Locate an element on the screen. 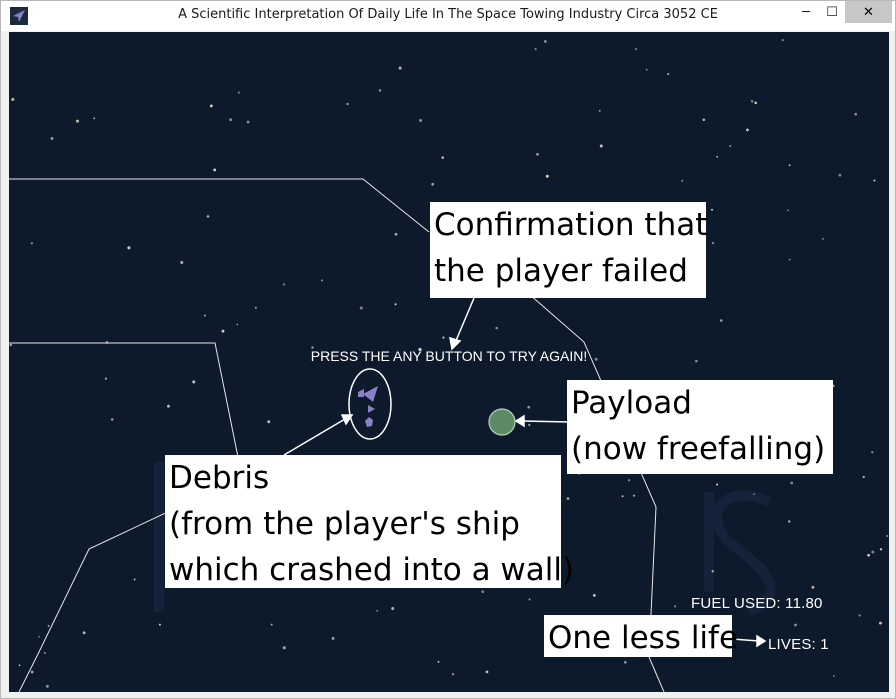 Image resolution: width=896 pixels, height=699 pixels. debris-arrow is located at coordinates (314, 437).